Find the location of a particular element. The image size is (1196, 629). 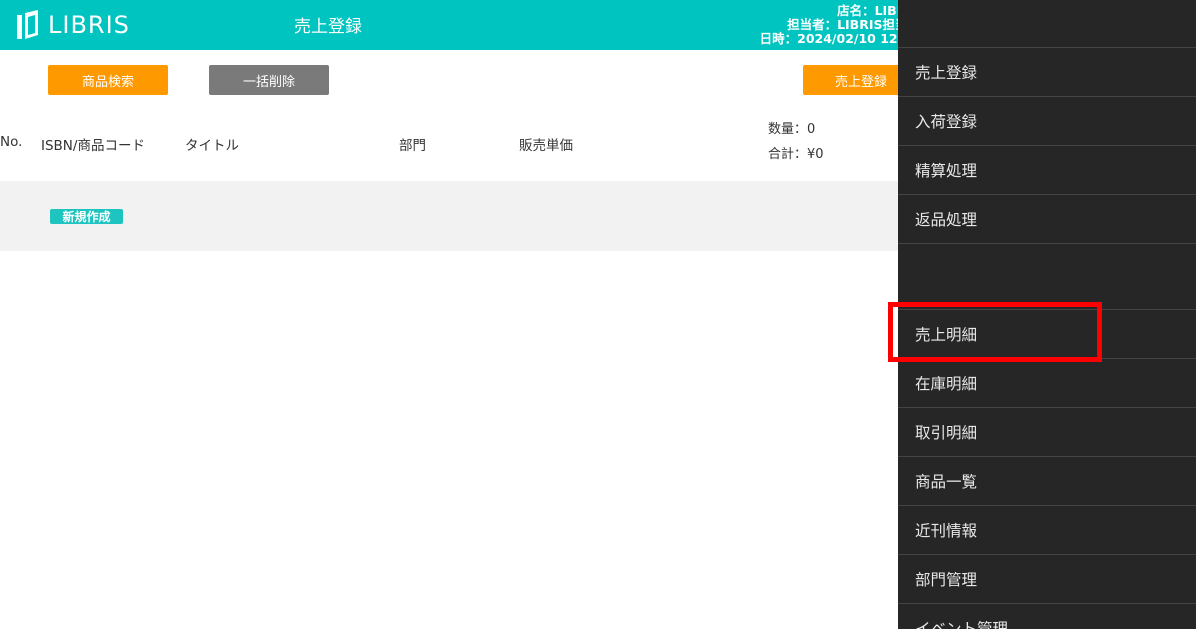

menu-item-transaction-details: 取引明細 is located at coordinates (1047, 432).